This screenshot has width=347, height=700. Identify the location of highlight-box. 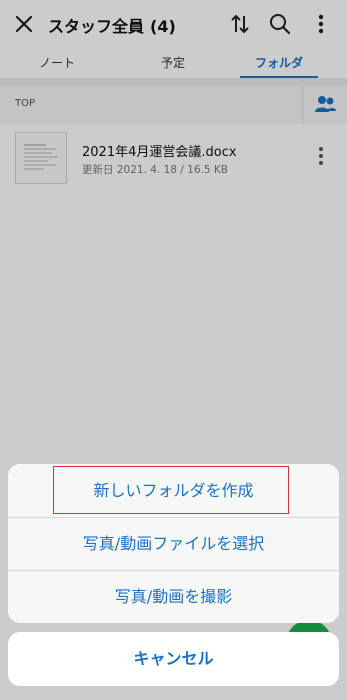
(171, 490).